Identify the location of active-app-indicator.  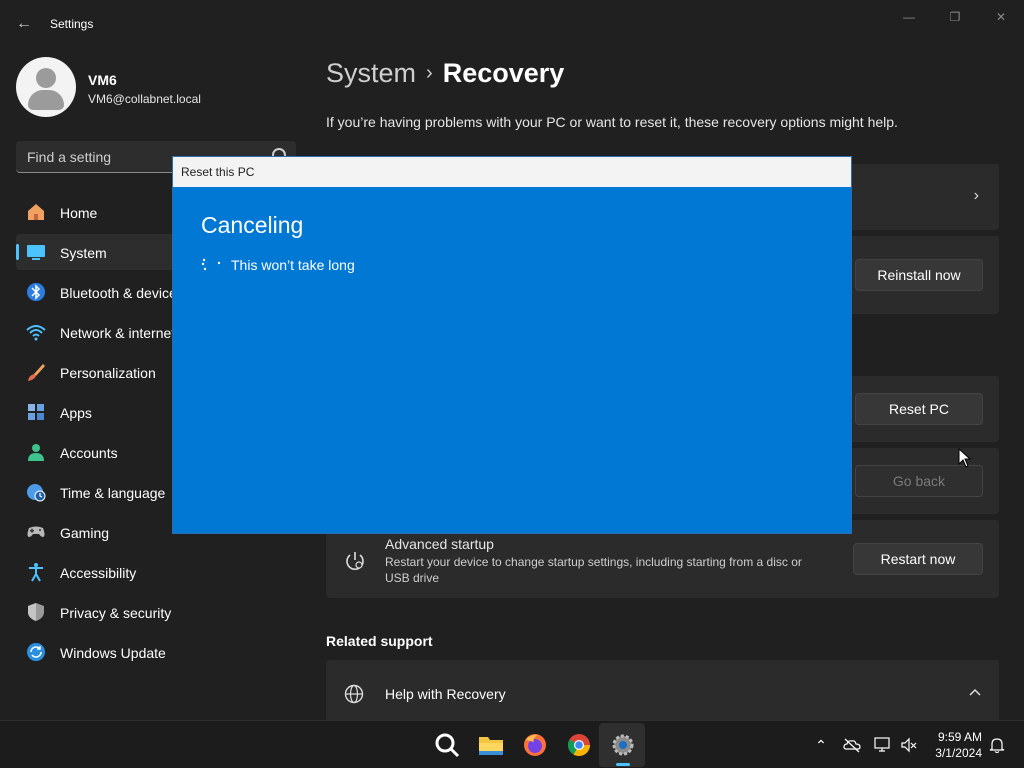
(623, 764).